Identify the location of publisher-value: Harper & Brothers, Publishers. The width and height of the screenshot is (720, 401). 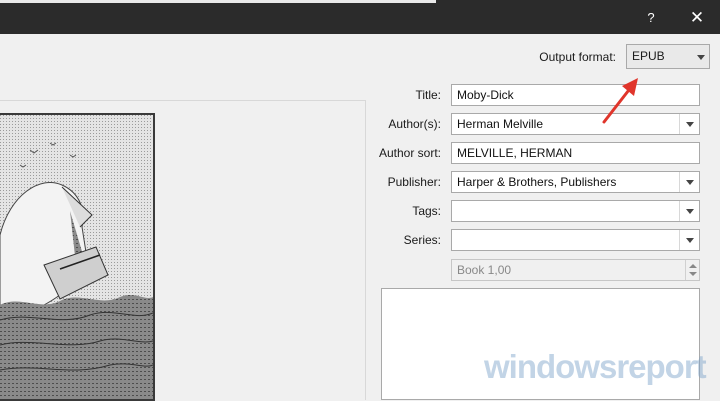
(537, 182).